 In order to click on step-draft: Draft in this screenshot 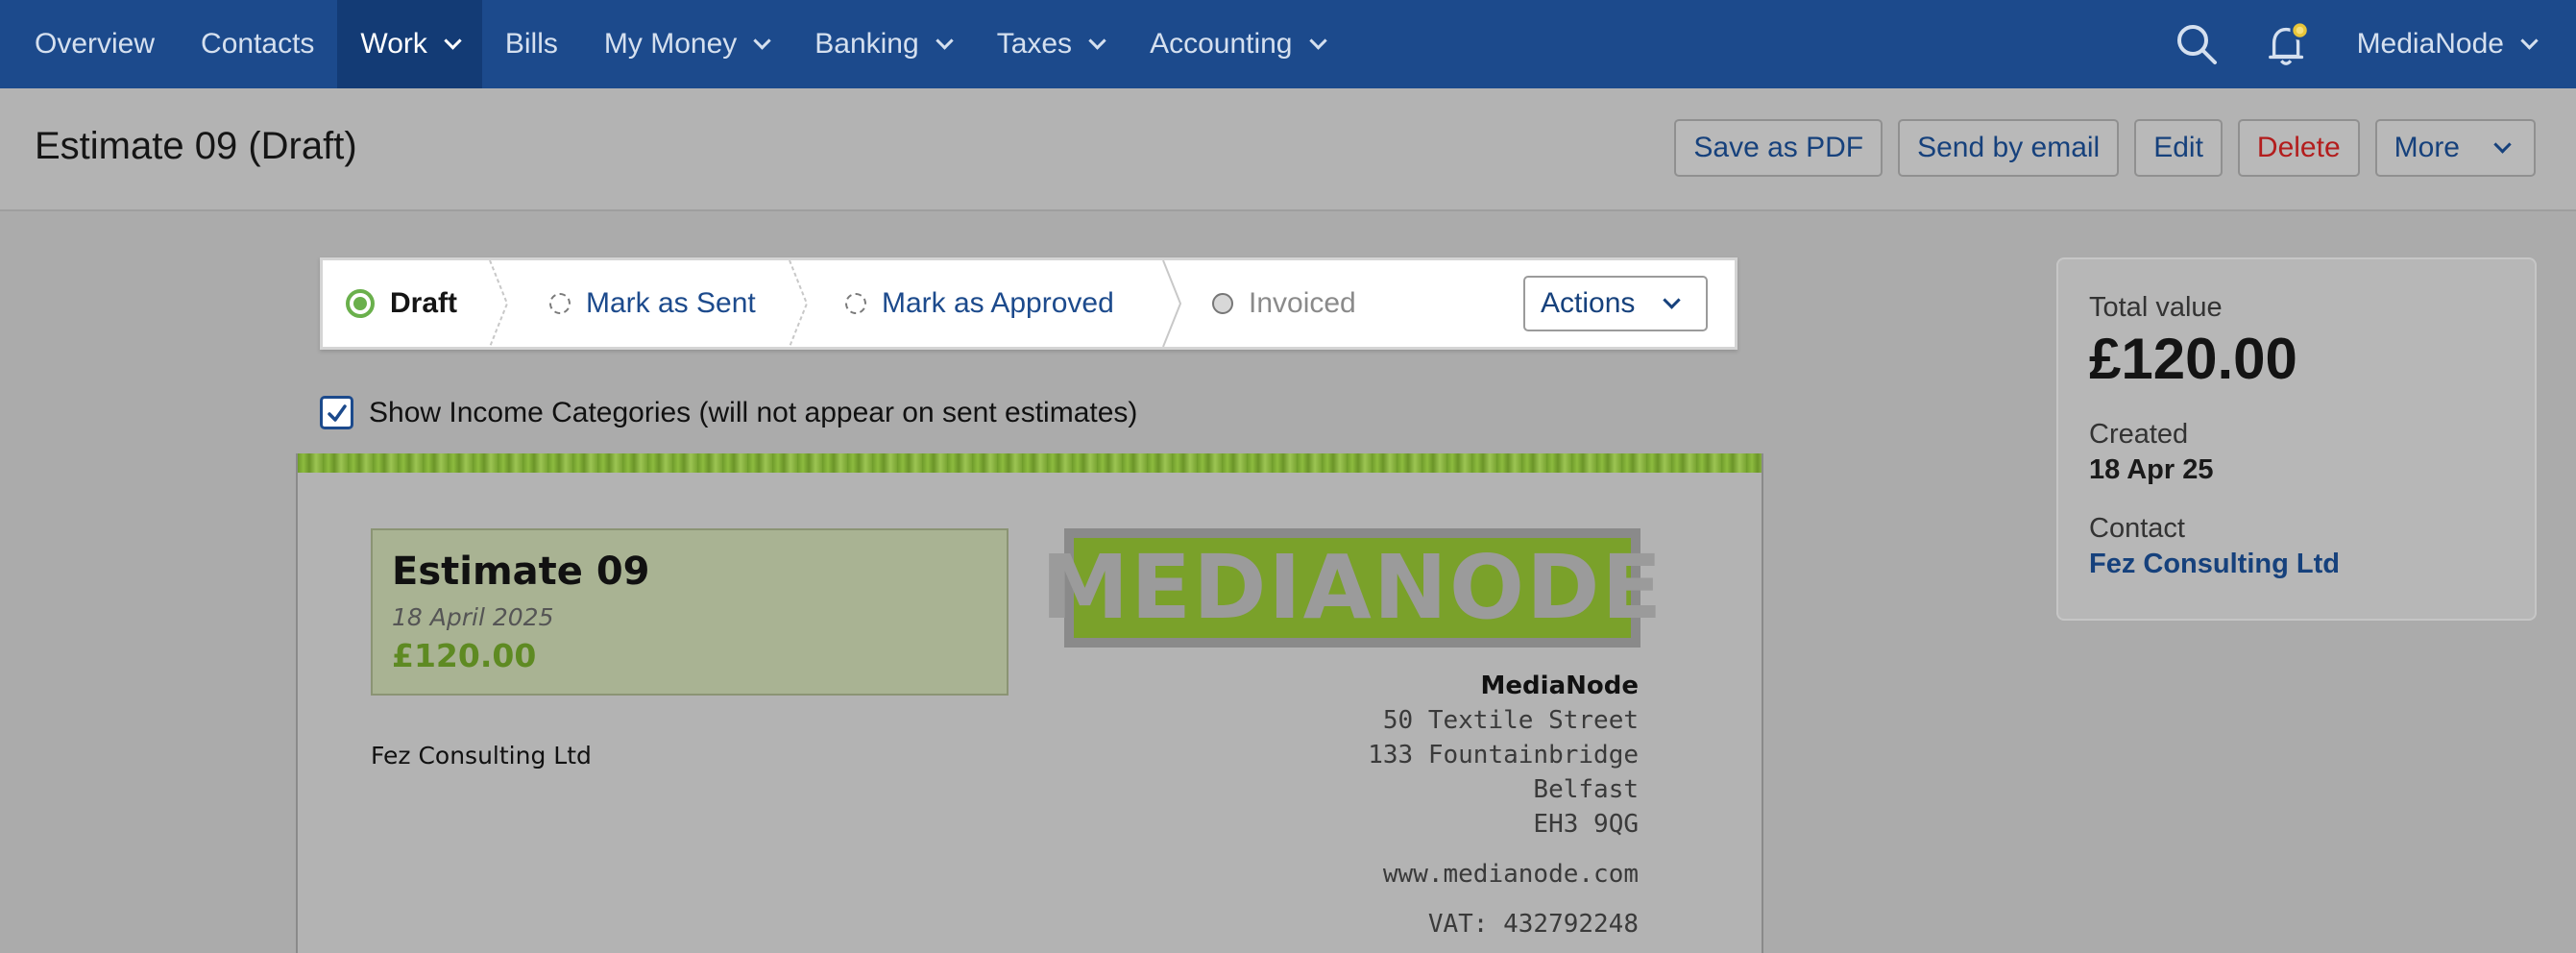, I will do `click(402, 303)`.